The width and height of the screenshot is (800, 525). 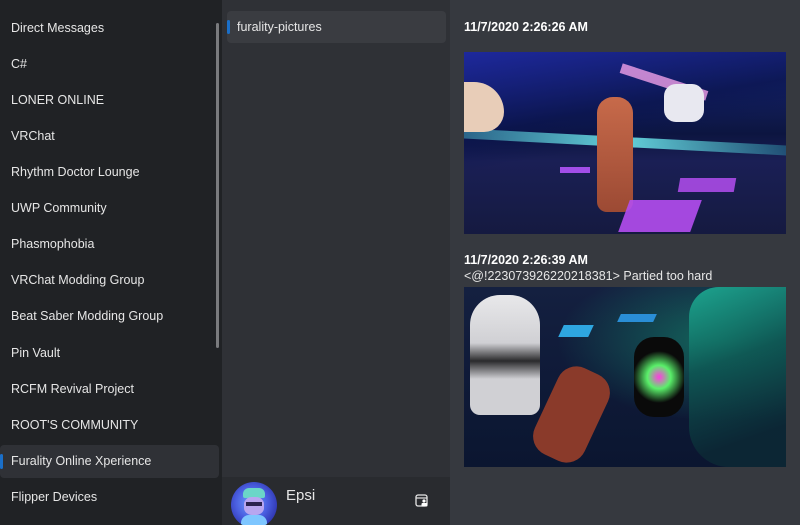 I want to click on server-item-label: Pin Vault, so click(x=36, y=353).